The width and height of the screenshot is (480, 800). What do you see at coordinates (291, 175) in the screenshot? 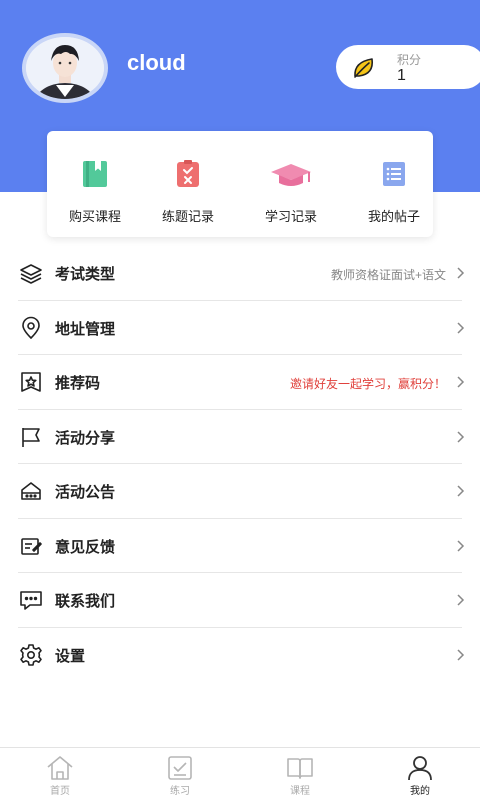
I see `graduation-cap-icon` at bounding box center [291, 175].